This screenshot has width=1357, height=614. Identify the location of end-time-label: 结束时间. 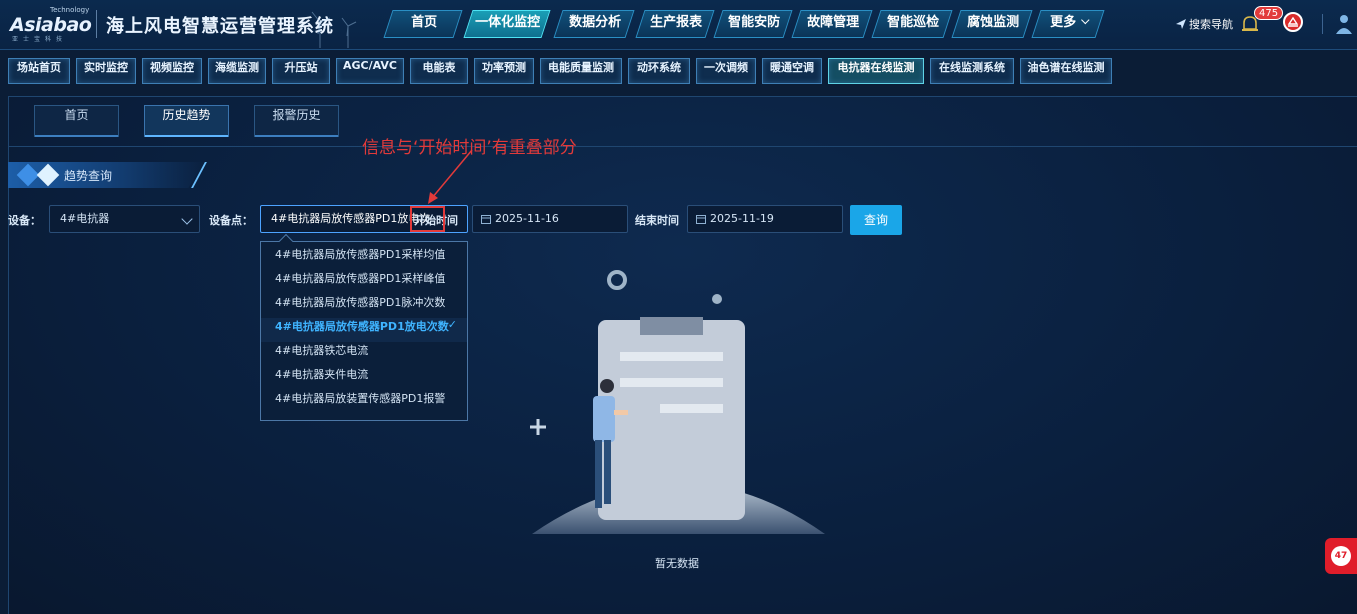
(657, 220).